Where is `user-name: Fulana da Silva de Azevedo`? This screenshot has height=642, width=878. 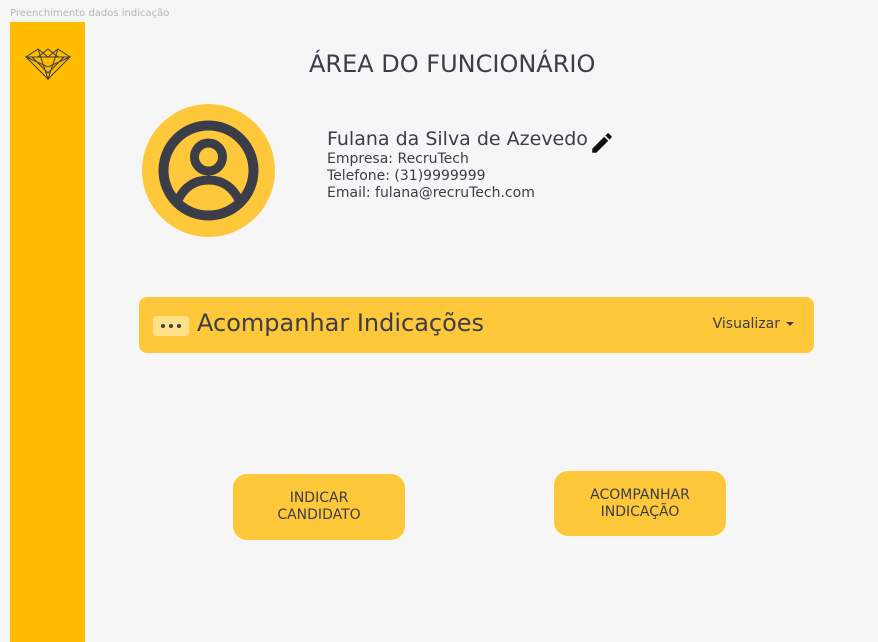
user-name: Fulana da Silva de Azevedo is located at coordinates (457, 139).